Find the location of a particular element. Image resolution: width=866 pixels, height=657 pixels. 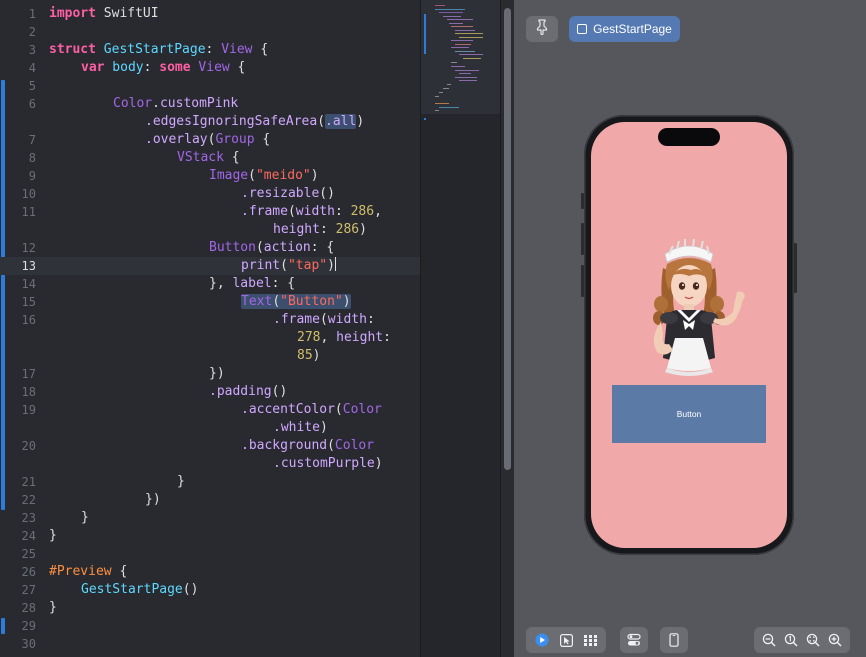

code-line-7: .overlay(Group { is located at coordinates (207, 140).